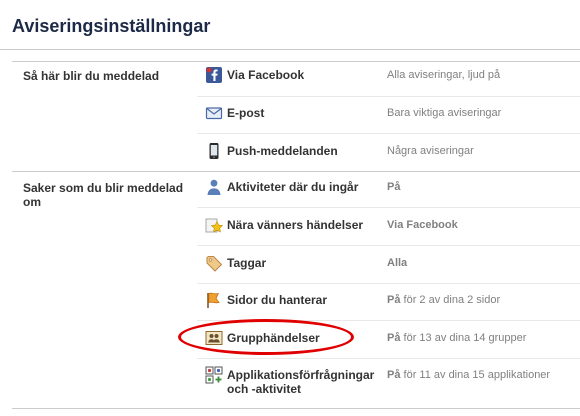  I want to click on setting-value: Bara viktiga aviseringar, so click(444, 113).